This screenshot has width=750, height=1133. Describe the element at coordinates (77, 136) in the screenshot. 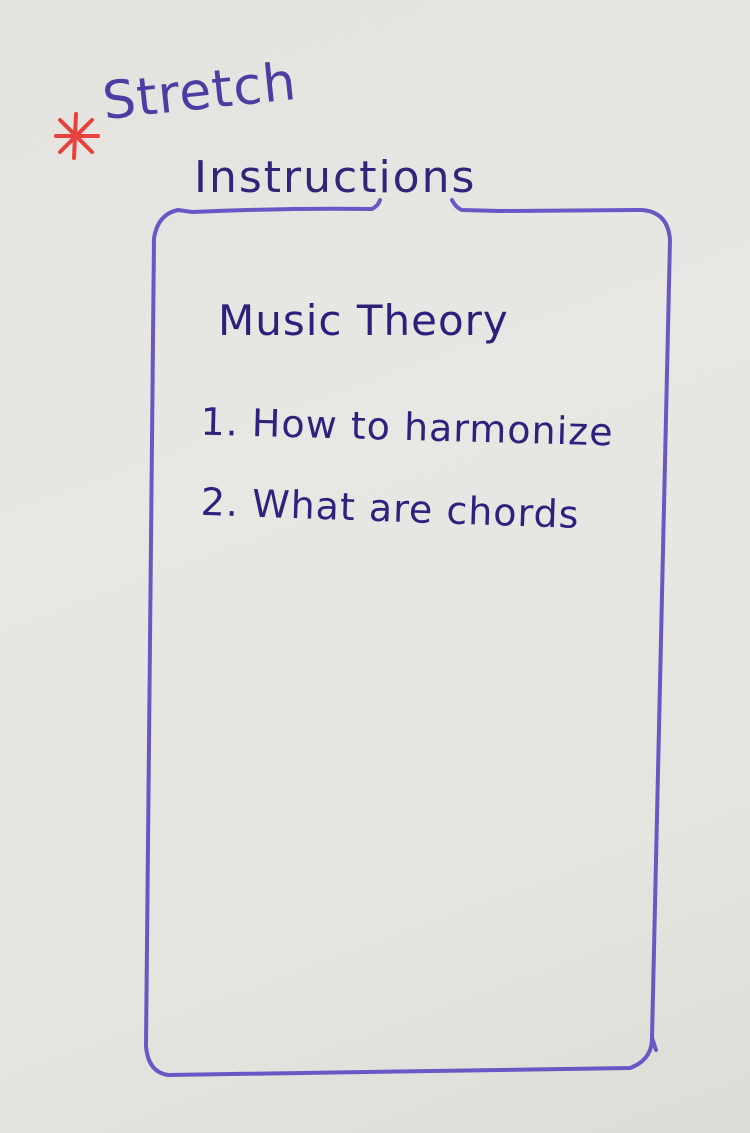

I see `asterisk-icon` at that location.